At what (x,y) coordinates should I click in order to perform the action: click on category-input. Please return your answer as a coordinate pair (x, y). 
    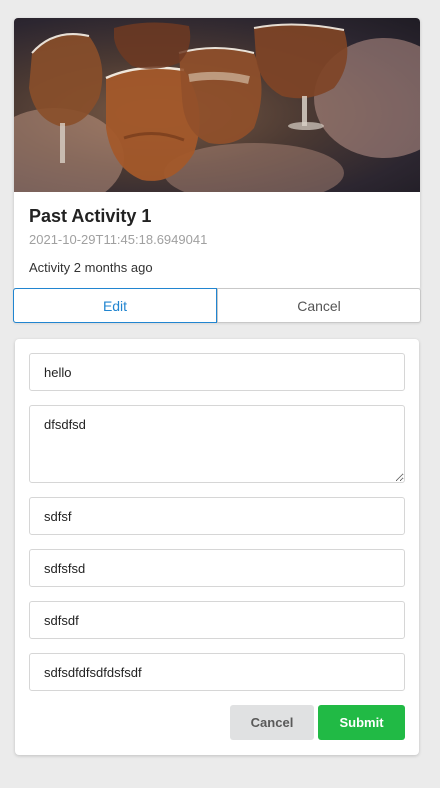
    Looking at the image, I should click on (217, 516).